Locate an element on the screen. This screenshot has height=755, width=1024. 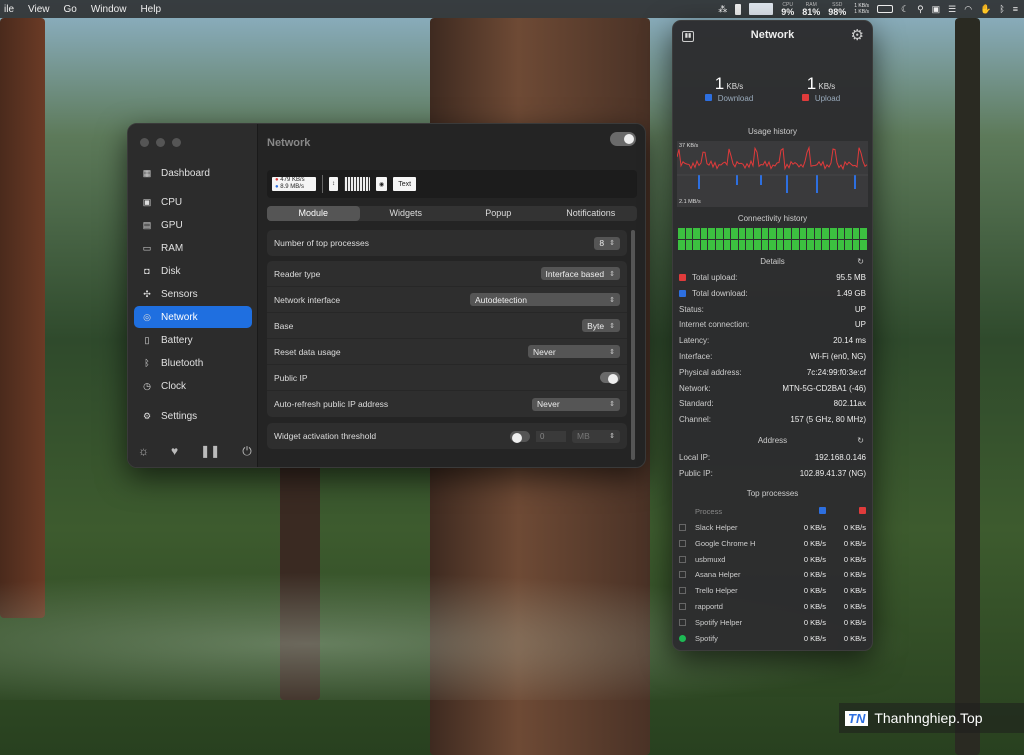
sidebar-item-battery: ▯ Battery is located at coordinates (193, 340).